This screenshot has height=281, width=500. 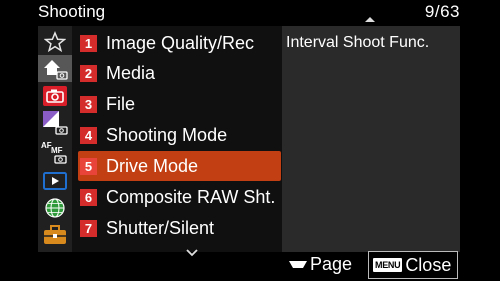 What do you see at coordinates (55, 122) in the screenshot?
I see `exposure-camera-icon` at bounding box center [55, 122].